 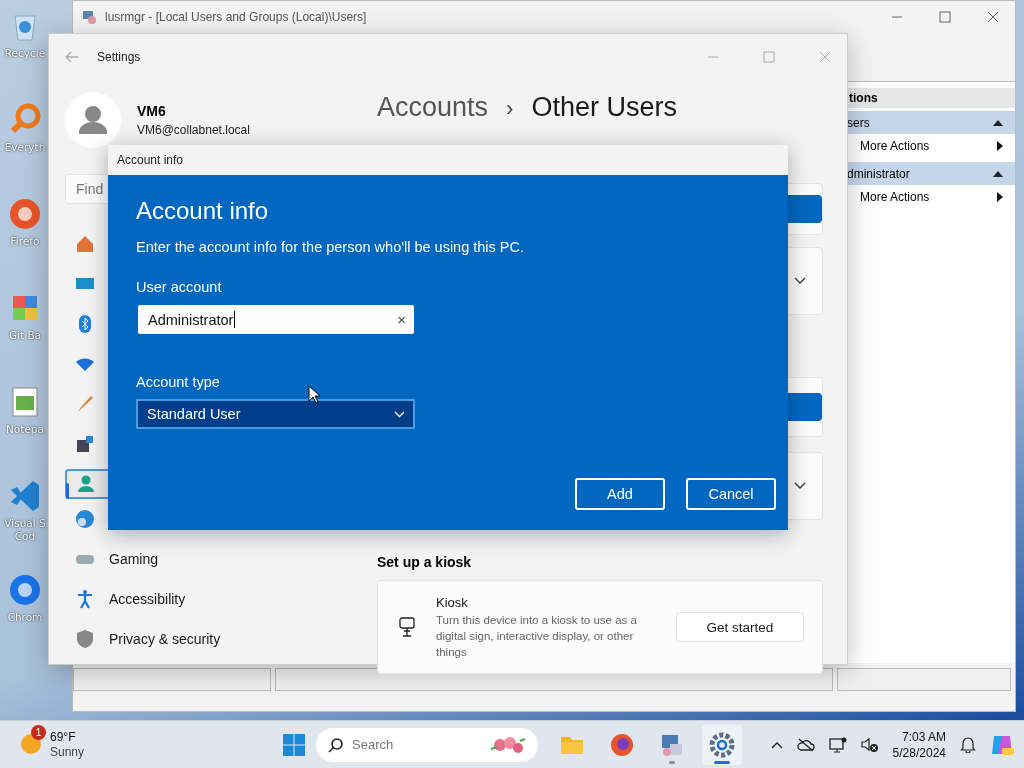 I want to click on dialog-title: Account info, so click(x=150, y=160).